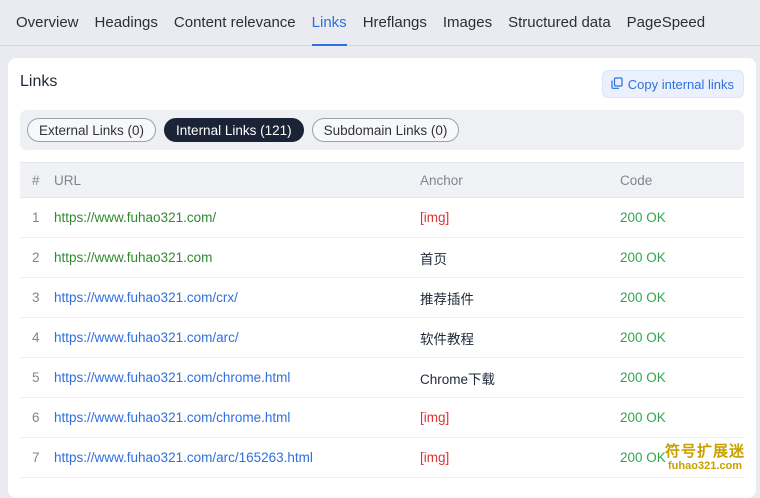 The image size is (760, 498). I want to click on watermark-domain: fuhao321.com, so click(705, 466).